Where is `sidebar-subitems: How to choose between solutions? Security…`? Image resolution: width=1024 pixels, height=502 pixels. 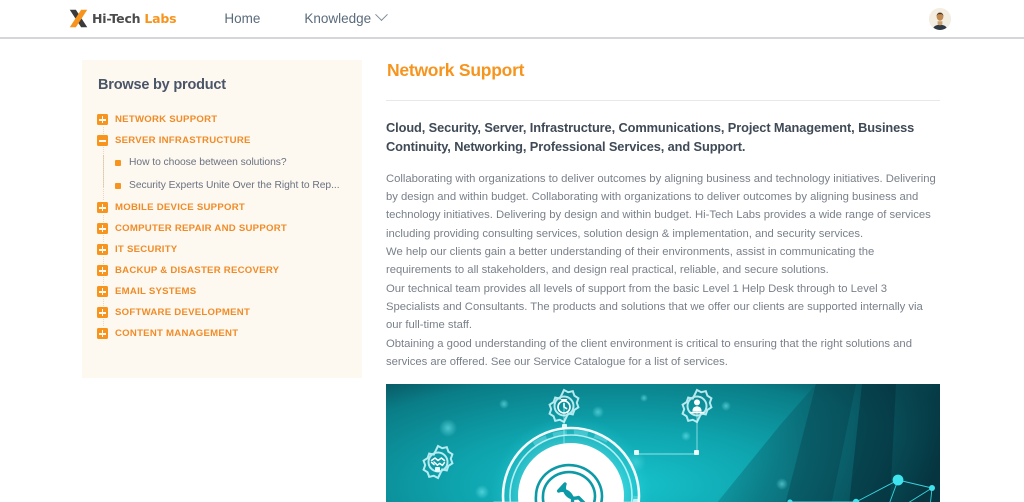
sidebar-subitems: How to choose between solutions? Security… is located at coordinates (222, 174).